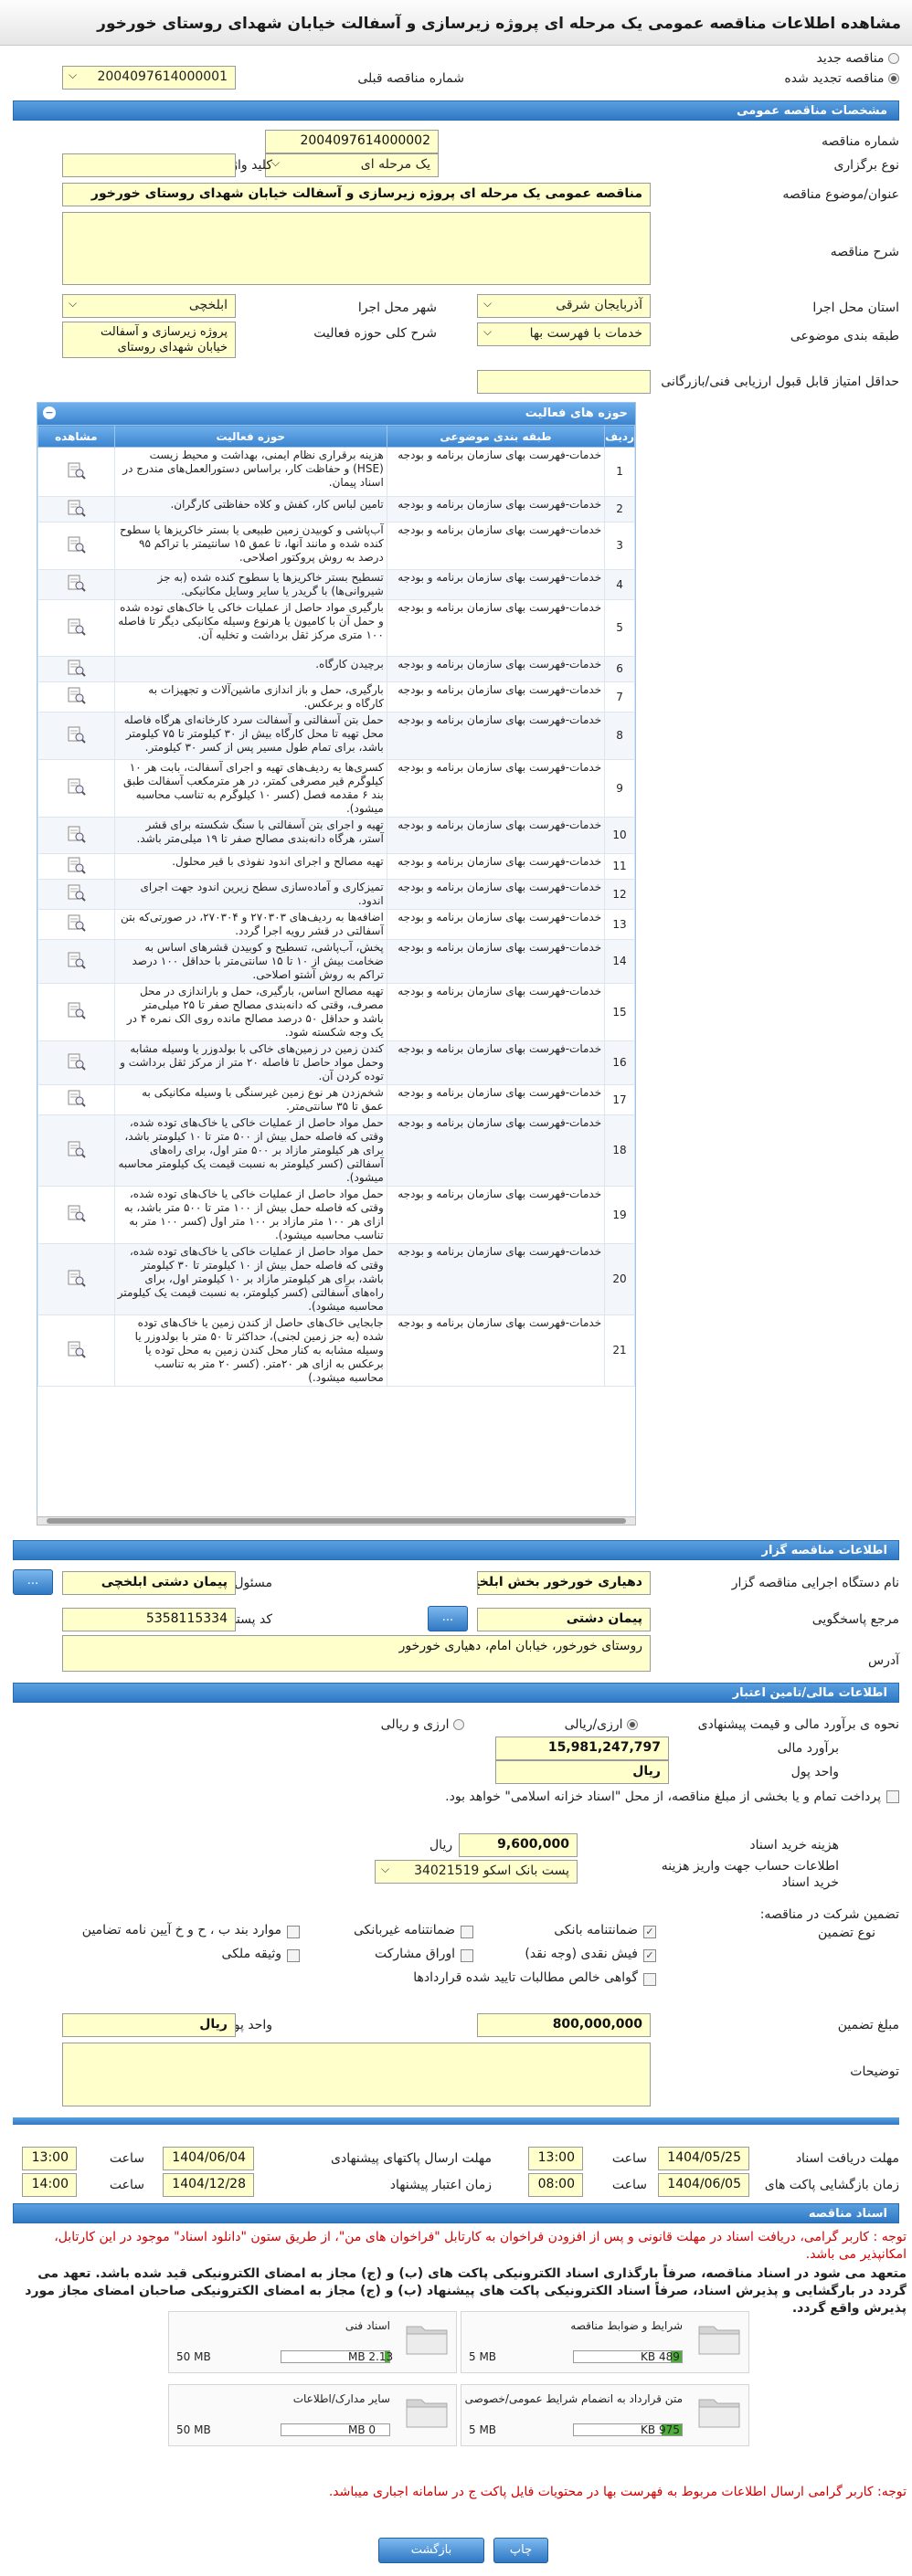  Describe the element at coordinates (650, 1955) in the screenshot. I see `opt-cash-checkbox: ✓` at that location.